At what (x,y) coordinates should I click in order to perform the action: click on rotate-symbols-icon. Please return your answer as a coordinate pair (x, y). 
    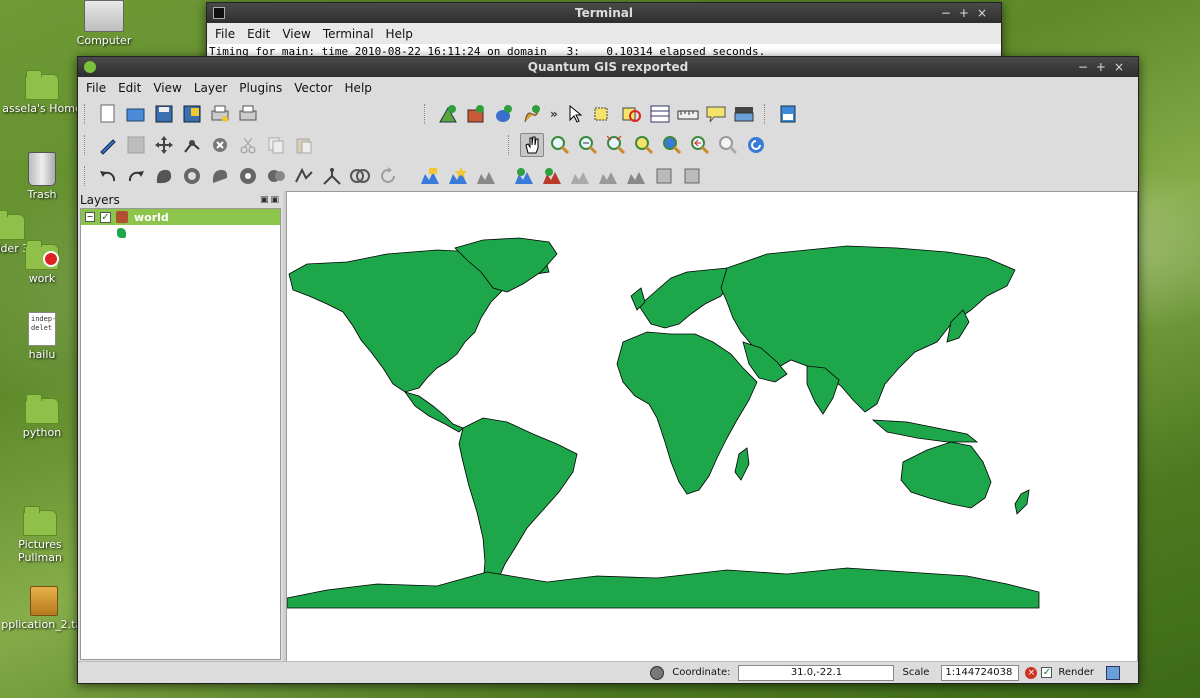
    Looking at the image, I should click on (388, 176).